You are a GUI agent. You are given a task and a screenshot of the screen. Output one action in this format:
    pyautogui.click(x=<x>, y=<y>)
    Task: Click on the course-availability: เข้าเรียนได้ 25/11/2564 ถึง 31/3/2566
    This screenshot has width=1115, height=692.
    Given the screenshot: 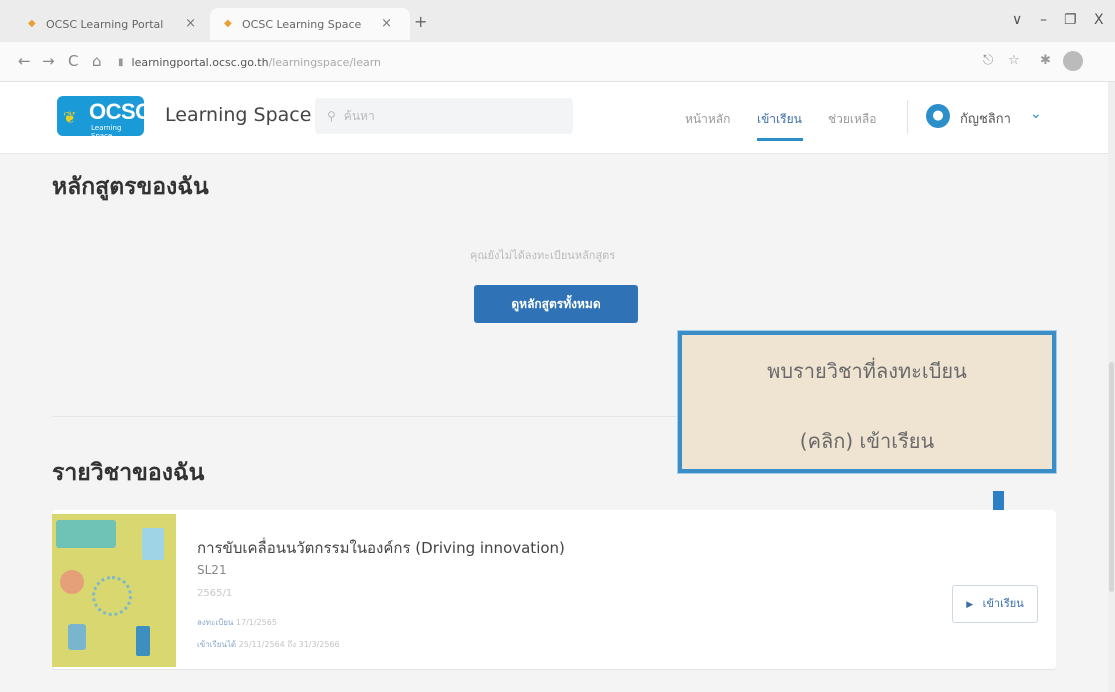 What is the action you would take?
    pyautogui.click(x=268, y=644)
    